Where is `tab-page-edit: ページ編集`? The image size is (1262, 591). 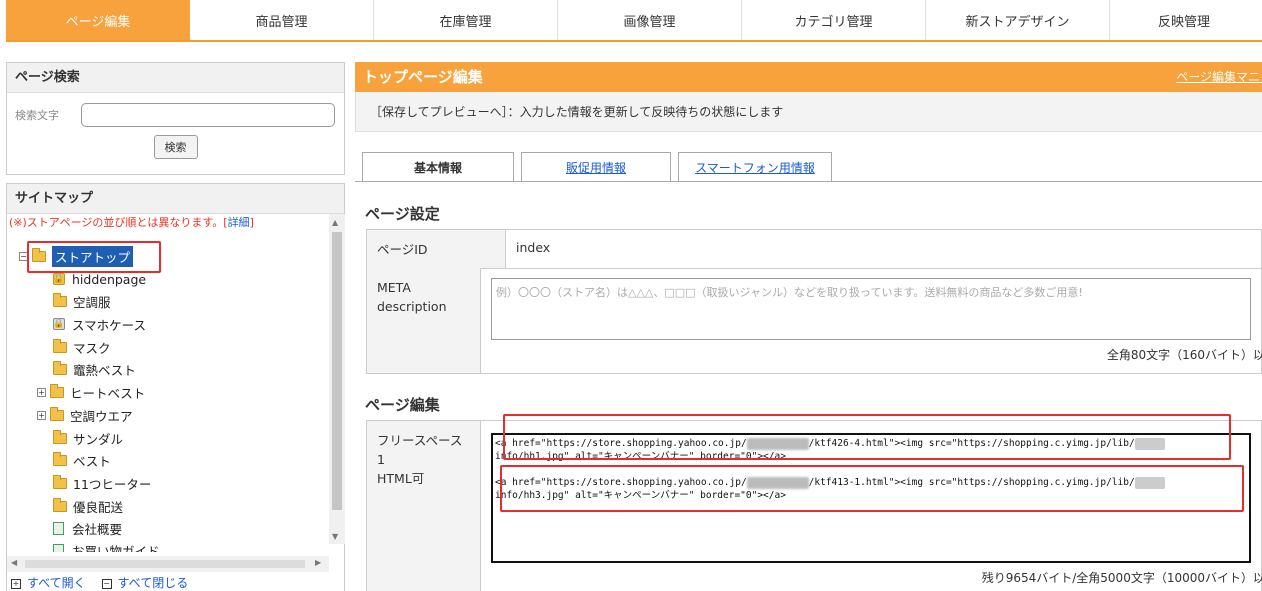
tab-page-edit: ページ編集 is located at coordinates (98, 20).